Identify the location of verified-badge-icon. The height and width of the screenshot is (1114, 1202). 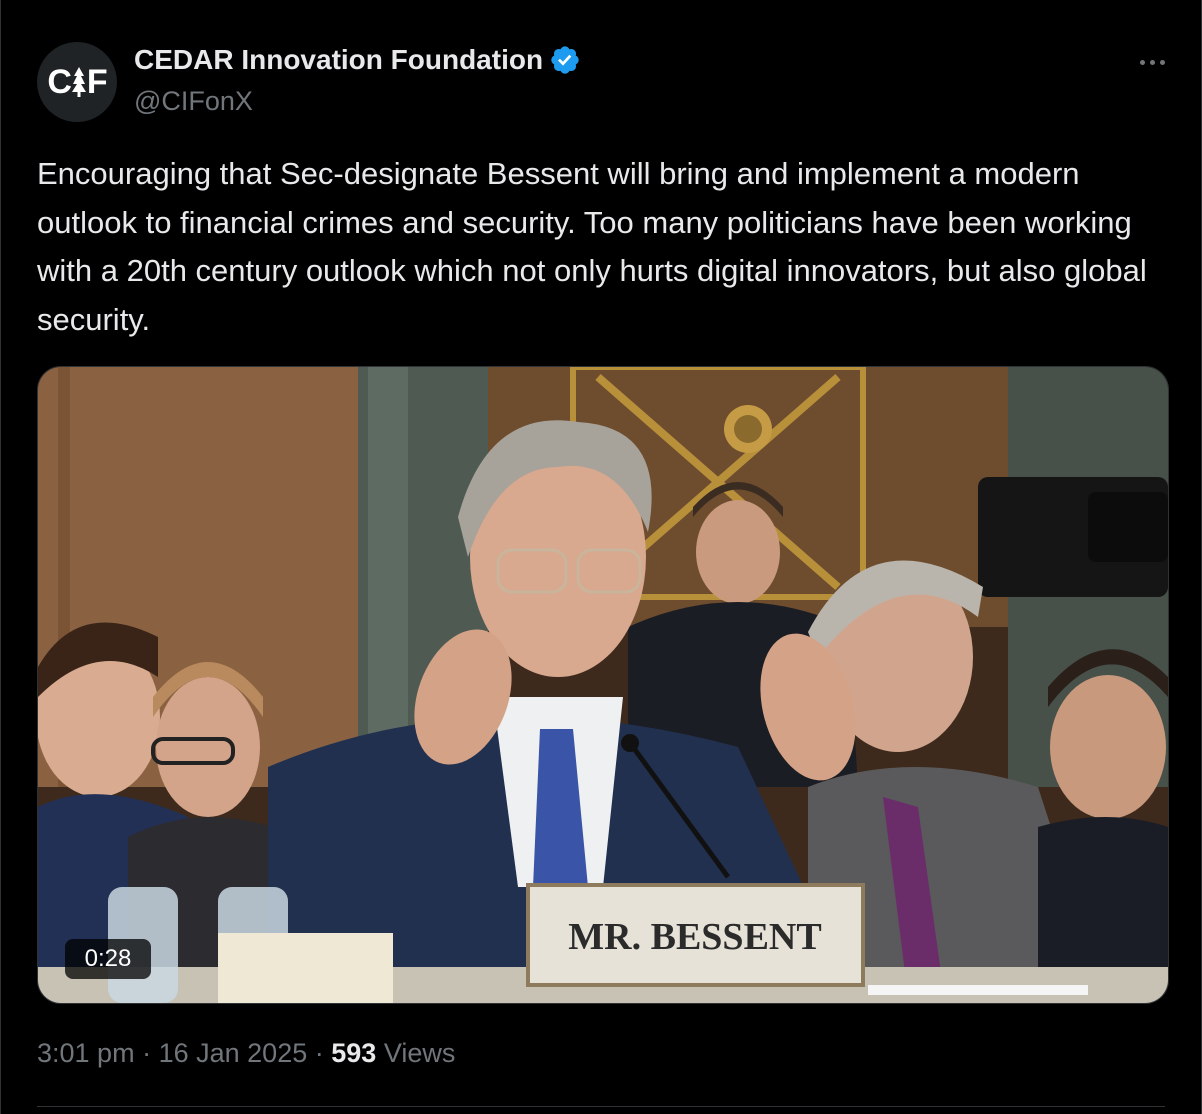
(565, 60).